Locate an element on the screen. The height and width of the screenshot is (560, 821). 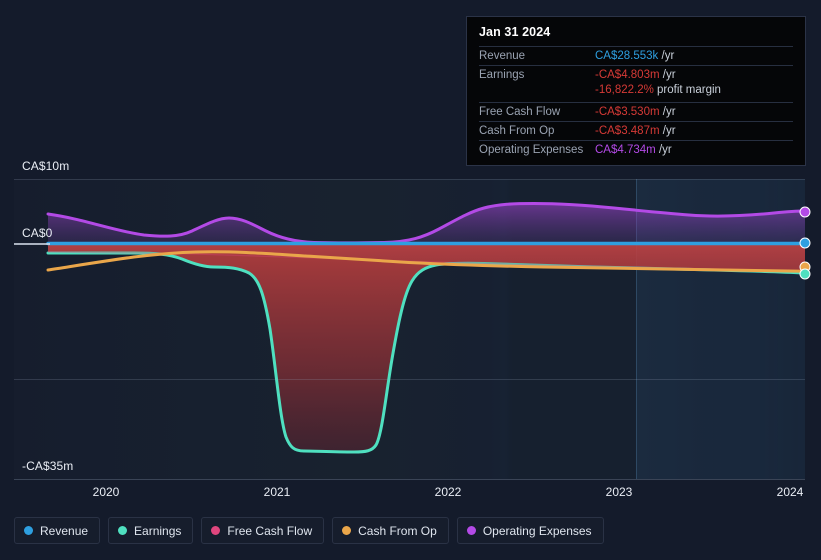
legend-item-operating-expenses: Operating Expenses is located at coordinates (530, 530).